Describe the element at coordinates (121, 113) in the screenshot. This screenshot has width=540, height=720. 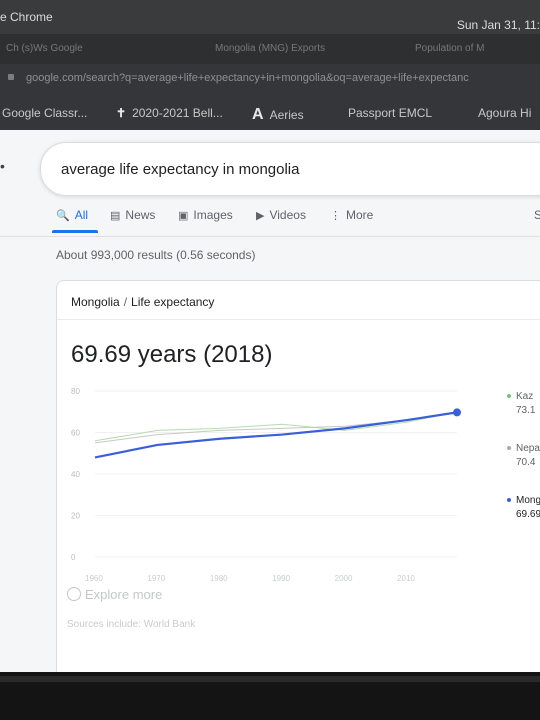
I see `cross-icon: ✝` at that location.